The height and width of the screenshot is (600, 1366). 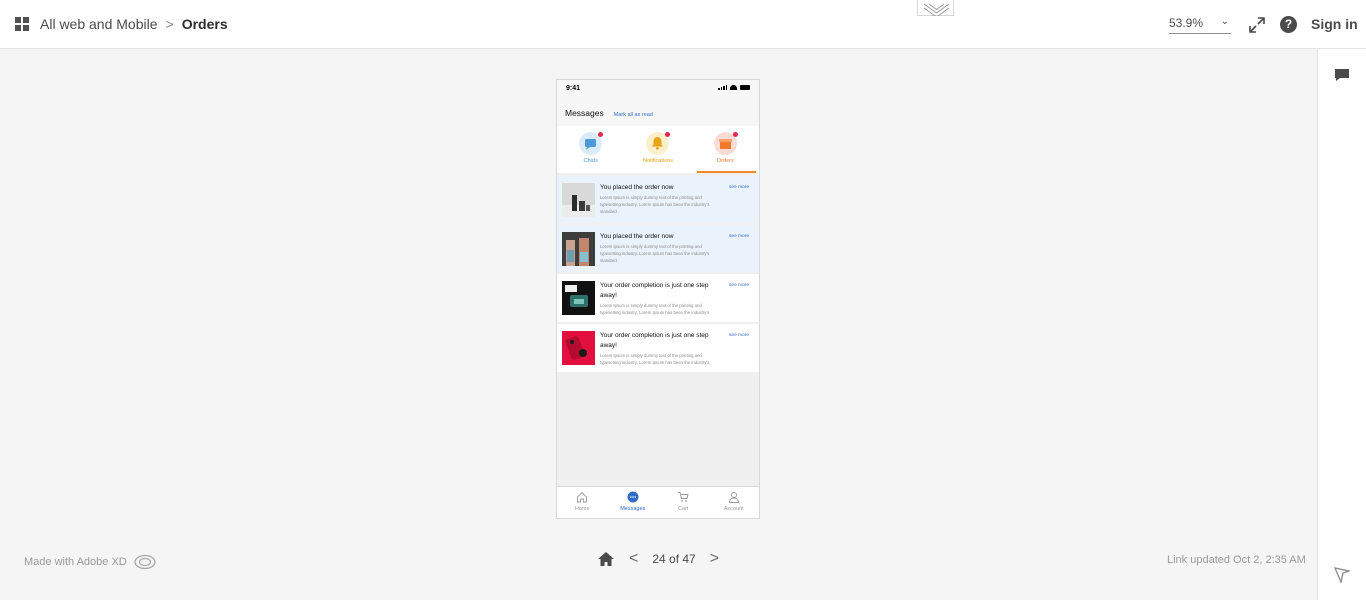 What do you see at coordinates (590, 161) in the screenshot?
I see `tab-chats-label: Chats` at bounding box center [590, 161].